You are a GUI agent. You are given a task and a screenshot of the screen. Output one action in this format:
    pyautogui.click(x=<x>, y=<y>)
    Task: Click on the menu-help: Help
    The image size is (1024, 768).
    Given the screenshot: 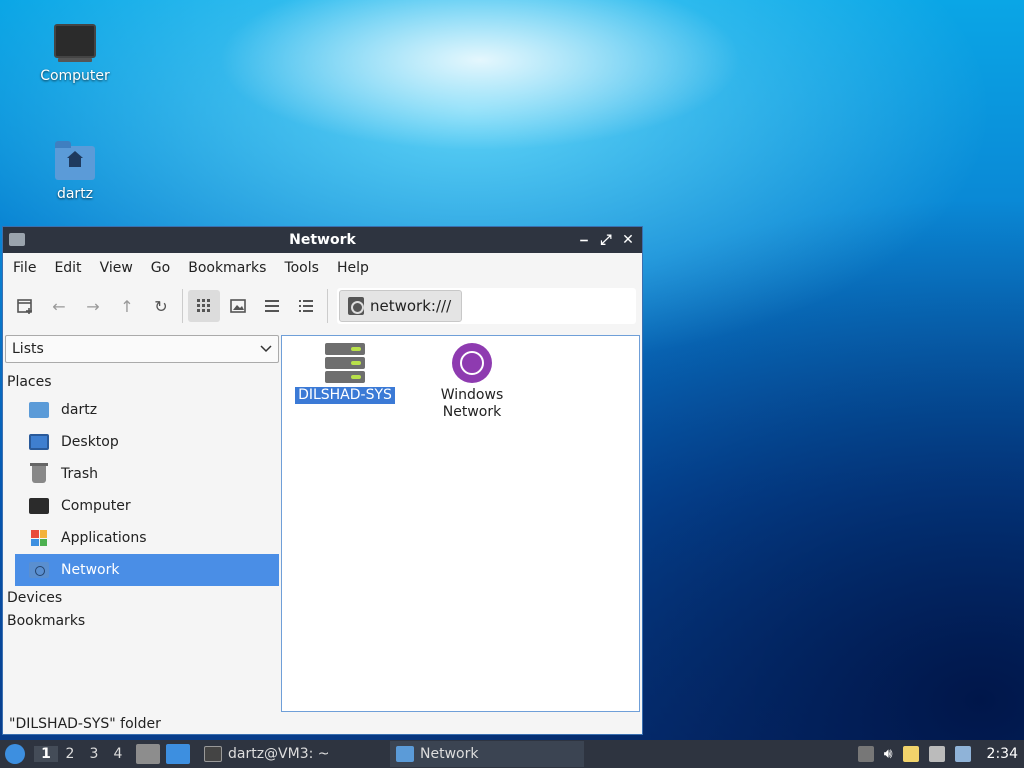 What is the action you would take?
    pyautogui.click(x=353, y=268)
    